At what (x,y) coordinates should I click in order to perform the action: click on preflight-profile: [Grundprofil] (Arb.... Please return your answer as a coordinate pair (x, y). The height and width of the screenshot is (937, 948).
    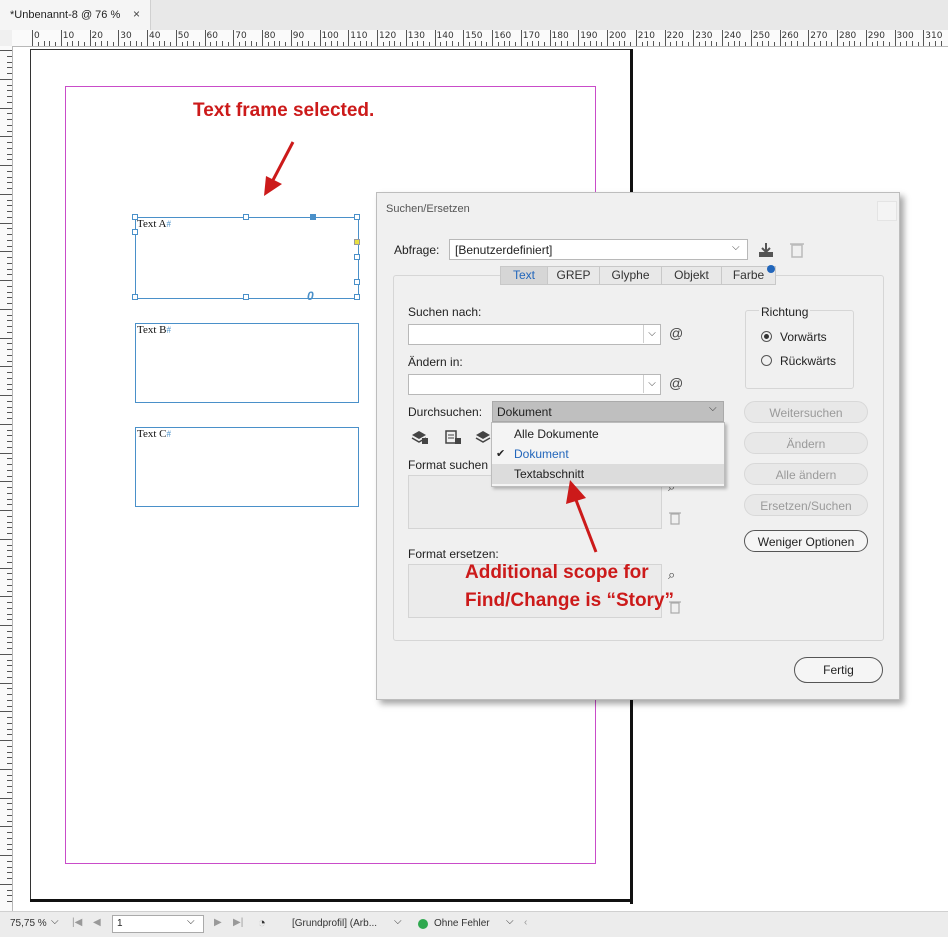
    Looking at the image, I should click on (334, 923).